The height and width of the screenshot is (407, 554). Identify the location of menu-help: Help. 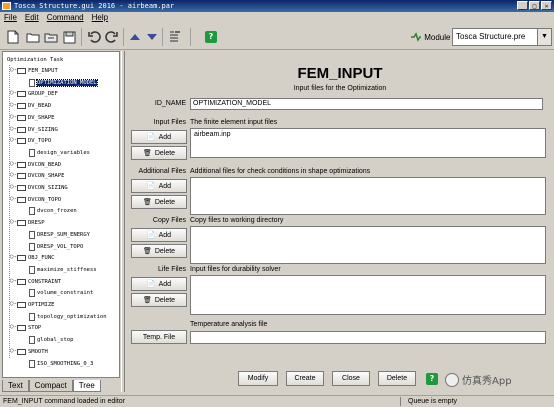
(100, 18).